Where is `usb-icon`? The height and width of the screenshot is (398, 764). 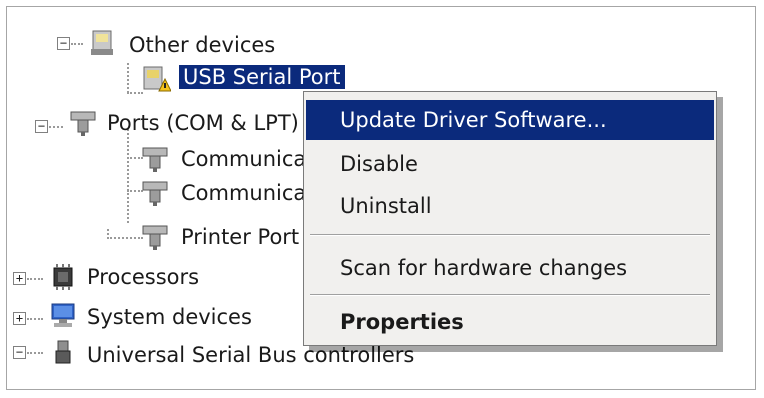
usb-icon is located at coordinates (65, 353).